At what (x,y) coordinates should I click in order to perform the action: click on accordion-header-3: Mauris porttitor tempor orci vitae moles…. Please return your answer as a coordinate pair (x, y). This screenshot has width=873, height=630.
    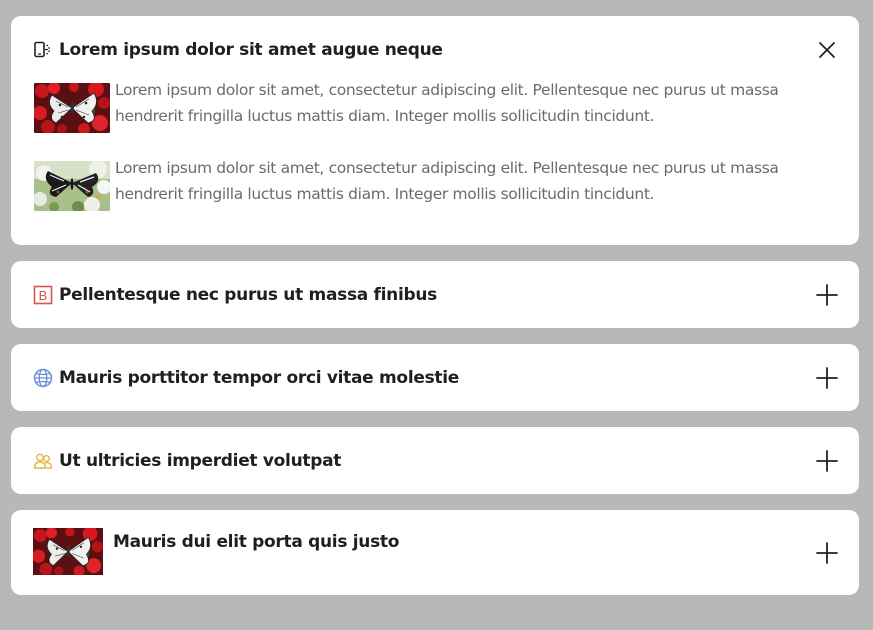
    Looking at the image, I should click on (435, 377).